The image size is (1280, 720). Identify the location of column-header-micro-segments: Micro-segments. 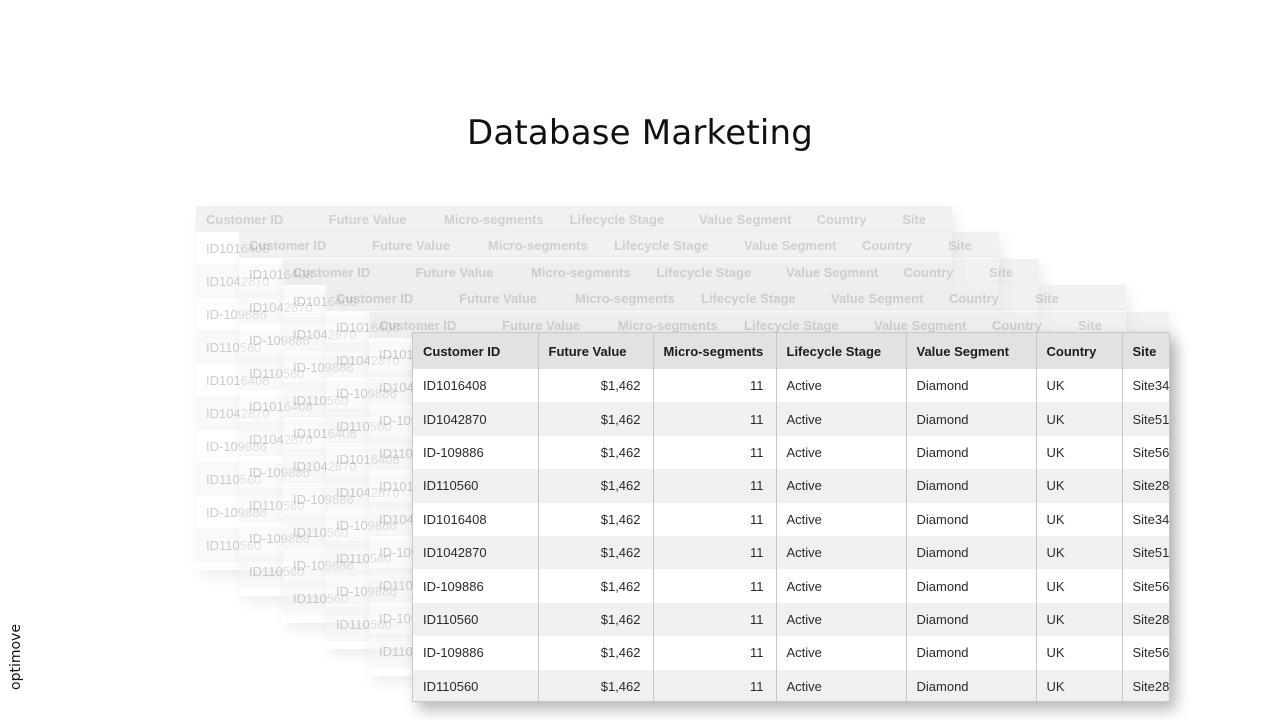
(715, 351).